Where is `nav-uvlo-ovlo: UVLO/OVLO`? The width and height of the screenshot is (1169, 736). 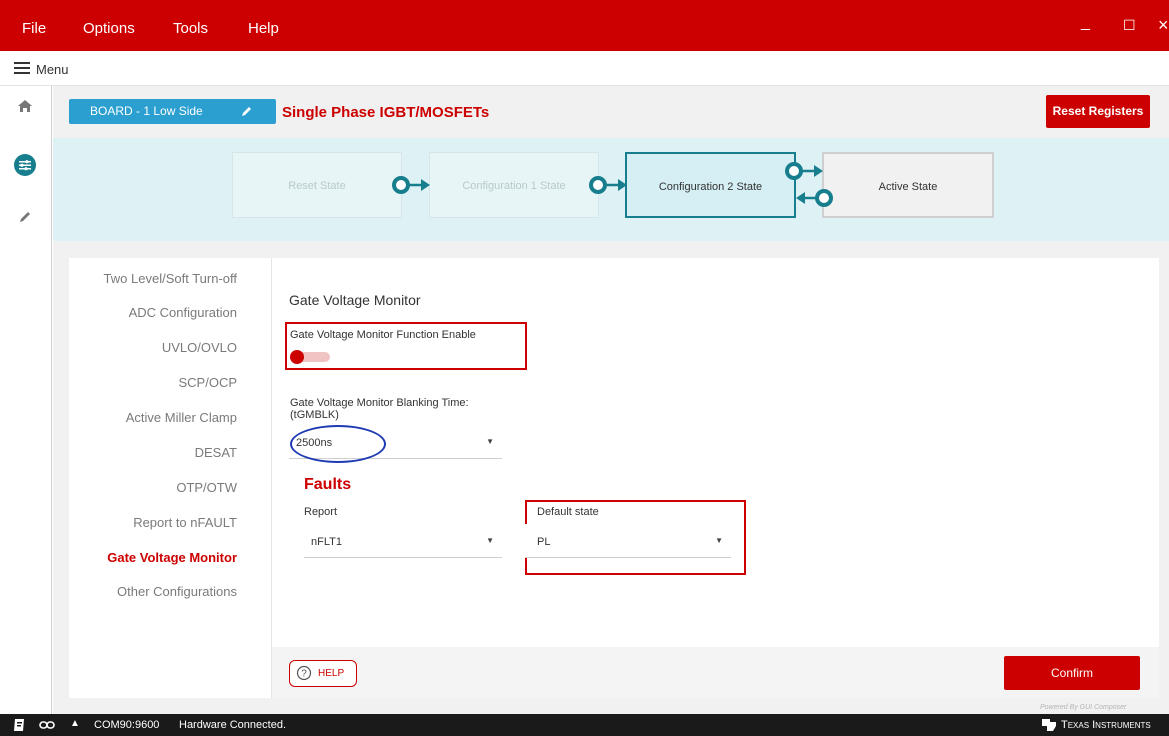
nav-uvlo-ovlo: UVLO/OVLO is located at coordinates (199, 347).